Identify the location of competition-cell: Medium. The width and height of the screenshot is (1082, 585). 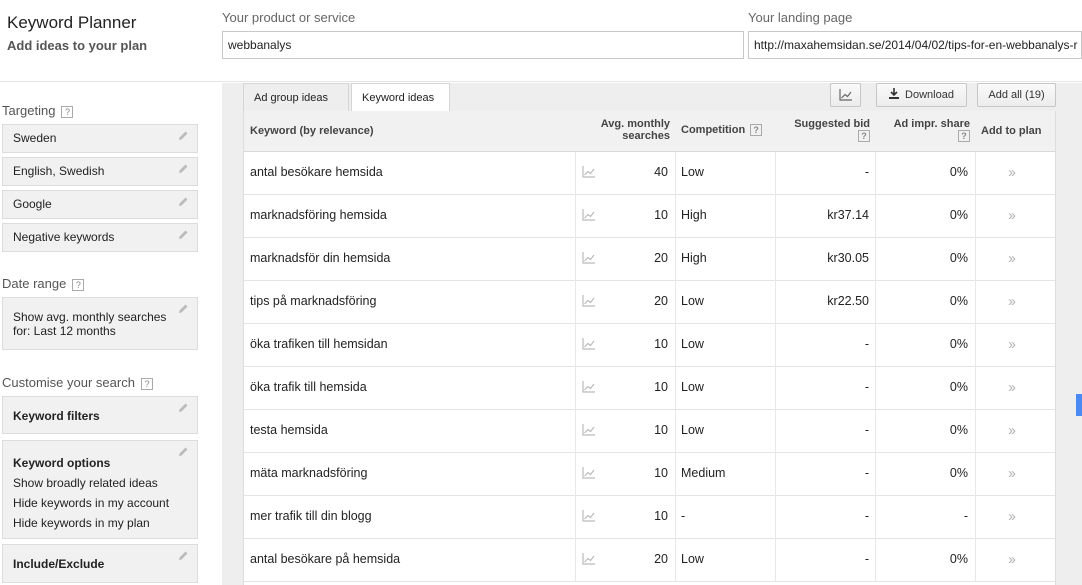
(703, 473).